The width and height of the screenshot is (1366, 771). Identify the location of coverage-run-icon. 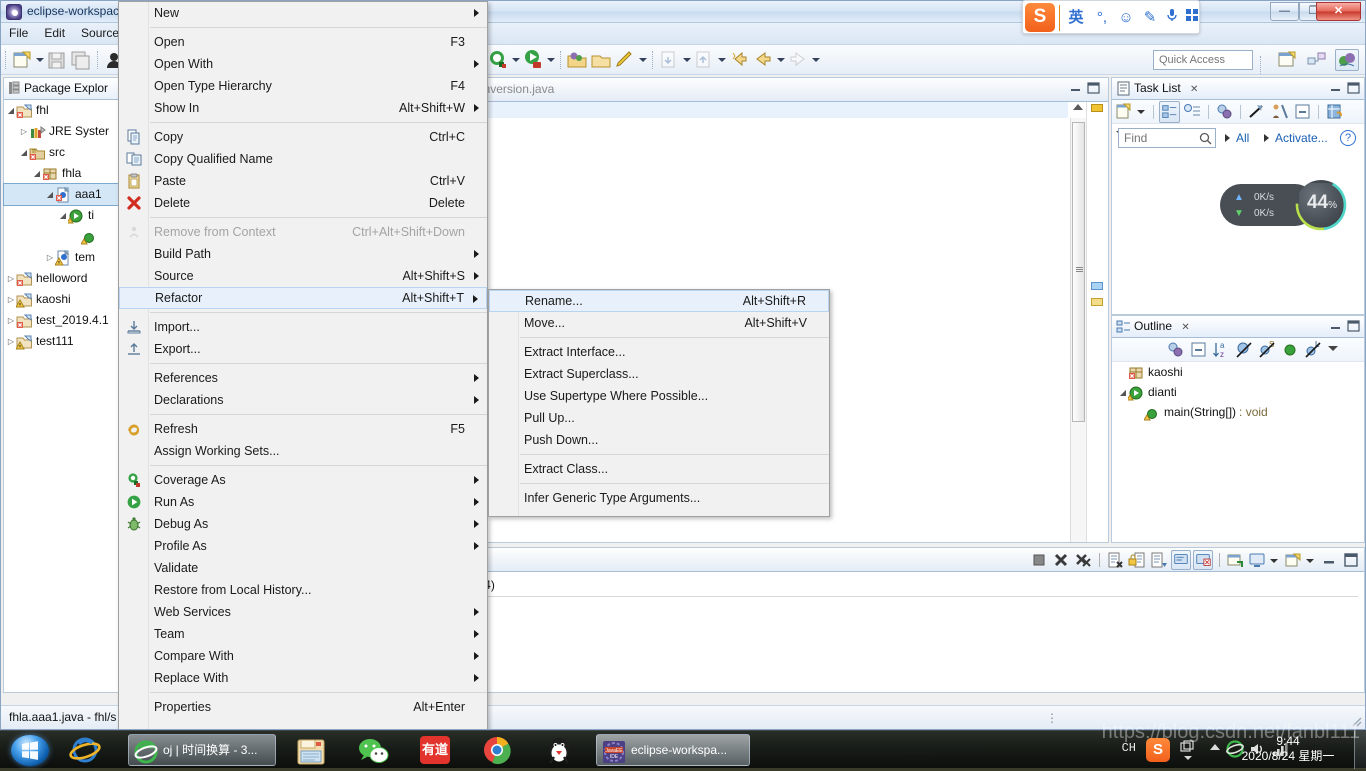
(498, 60).